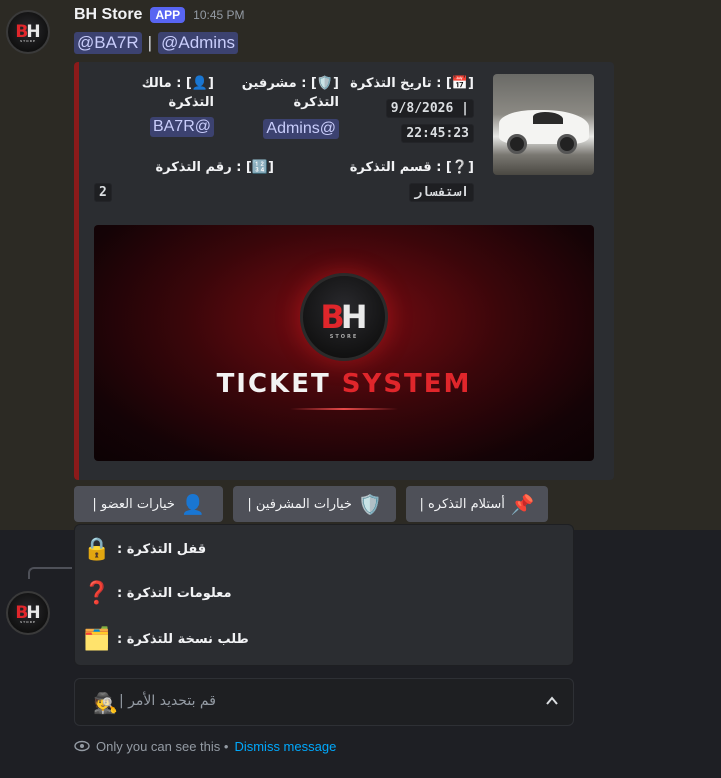  I want to click on dismiss-message-link: Dismiss message, so click(285, 746).